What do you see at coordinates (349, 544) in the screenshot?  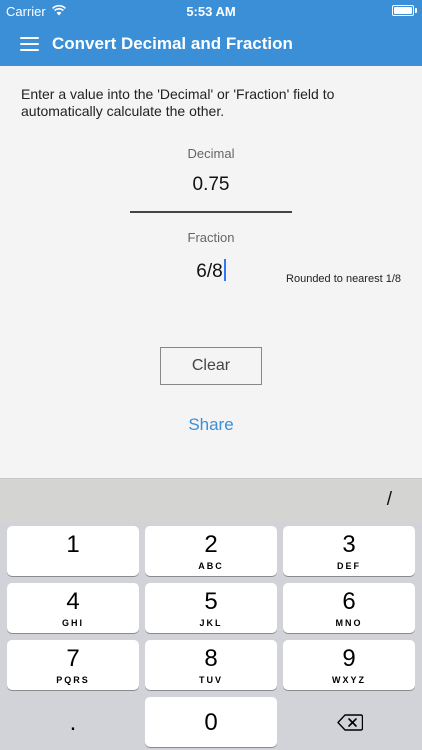 I see `key-digit: 3` at bounding box center [349, 544].